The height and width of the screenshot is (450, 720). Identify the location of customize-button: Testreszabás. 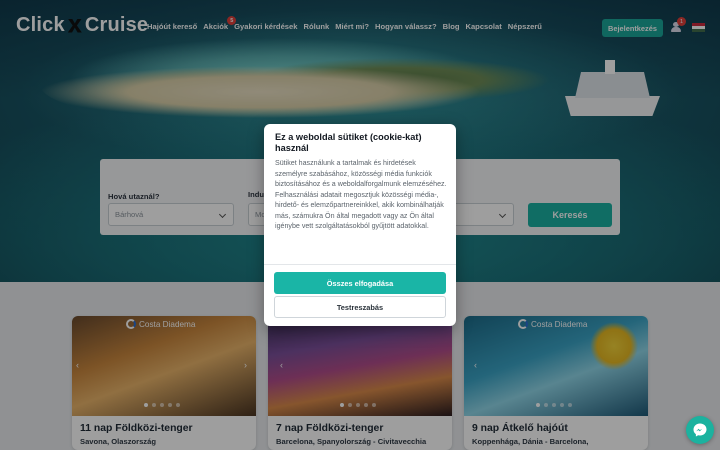
(360, 307).